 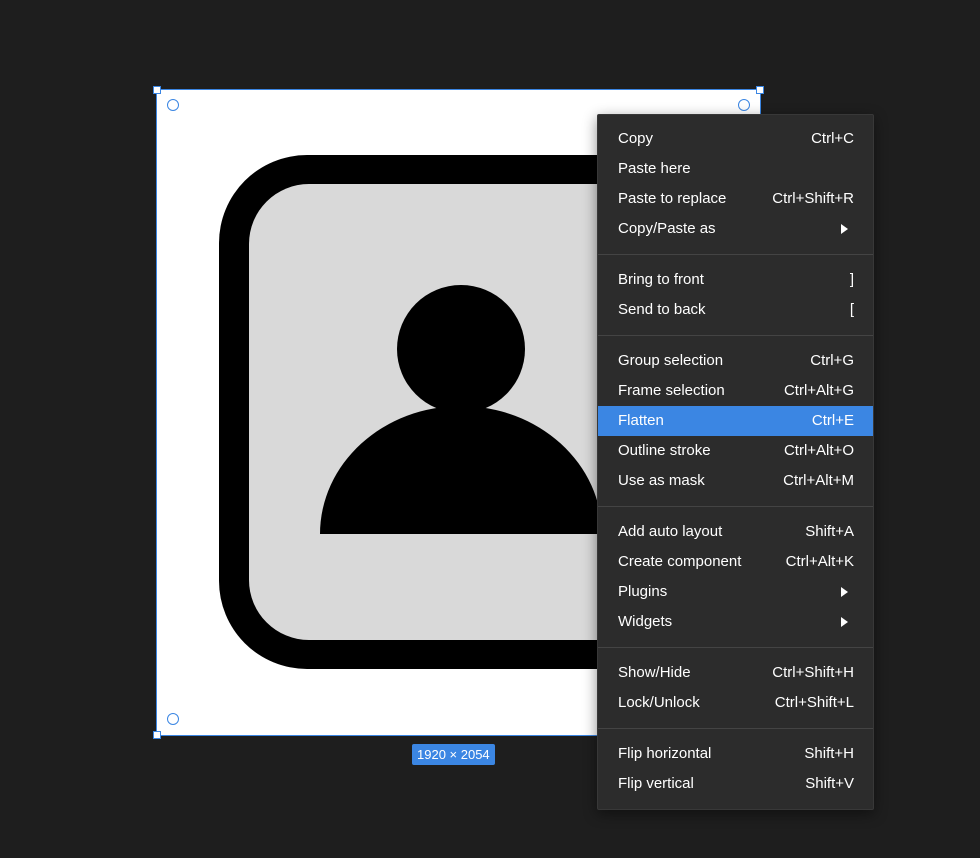 What do you see at coordinates (735, 139) in the screenshot?
I see `menu-item-copy: Copy Ctrl+C` at bounding box center [735, 139].